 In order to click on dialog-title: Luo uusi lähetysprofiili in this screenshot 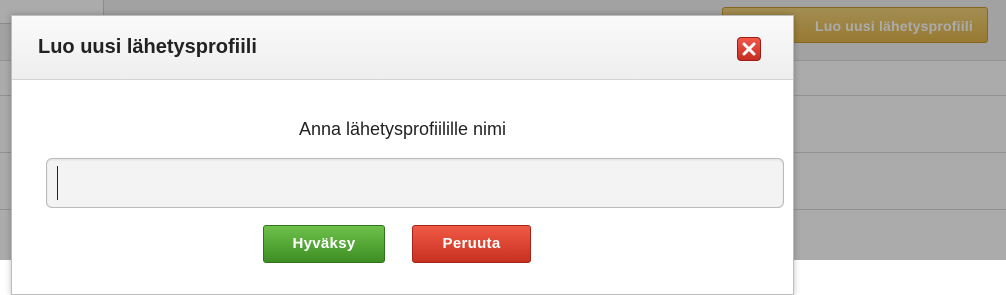, I will do `click(147, 47)`.